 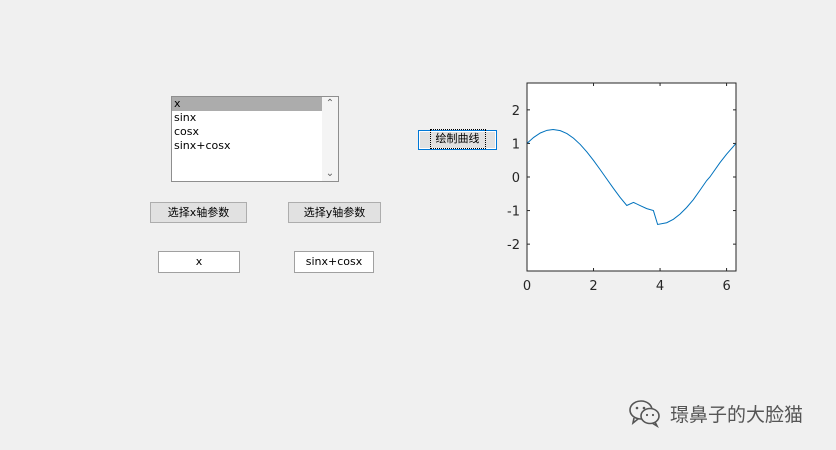 What do you see at coordinates (516, 144) in the screenshot?
I see `y-tick-label: 1` at bounding box center [516, 144].